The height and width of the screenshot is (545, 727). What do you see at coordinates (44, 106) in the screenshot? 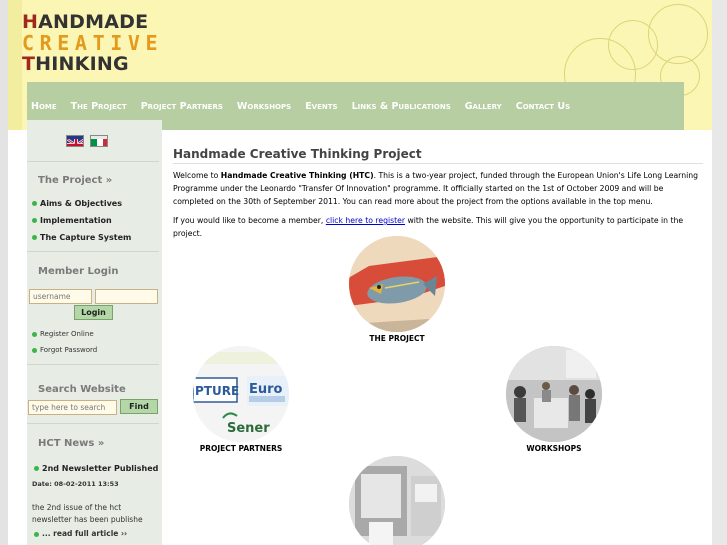
I see `nav-home: Home` at bounding box center [44, 106].